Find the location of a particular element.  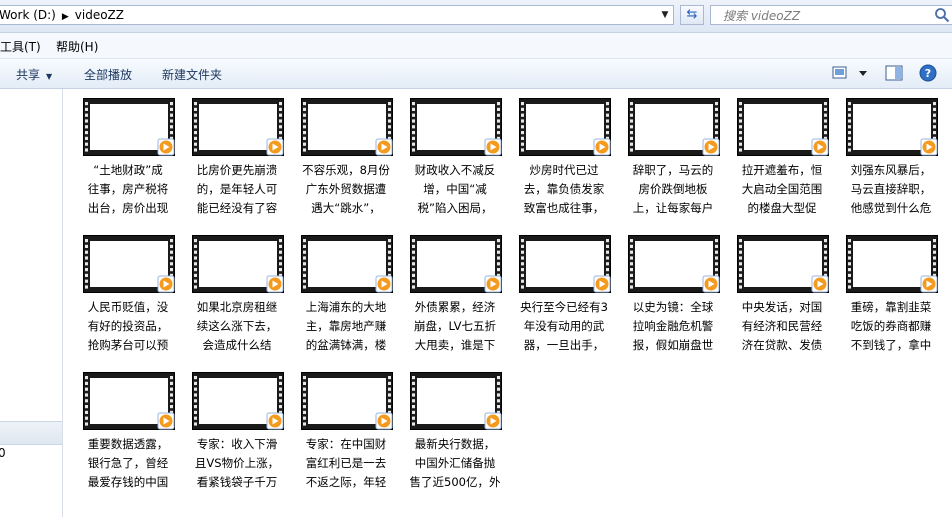

file-name-line: 遇大“跳水”， is located at coordinates (346, 208).